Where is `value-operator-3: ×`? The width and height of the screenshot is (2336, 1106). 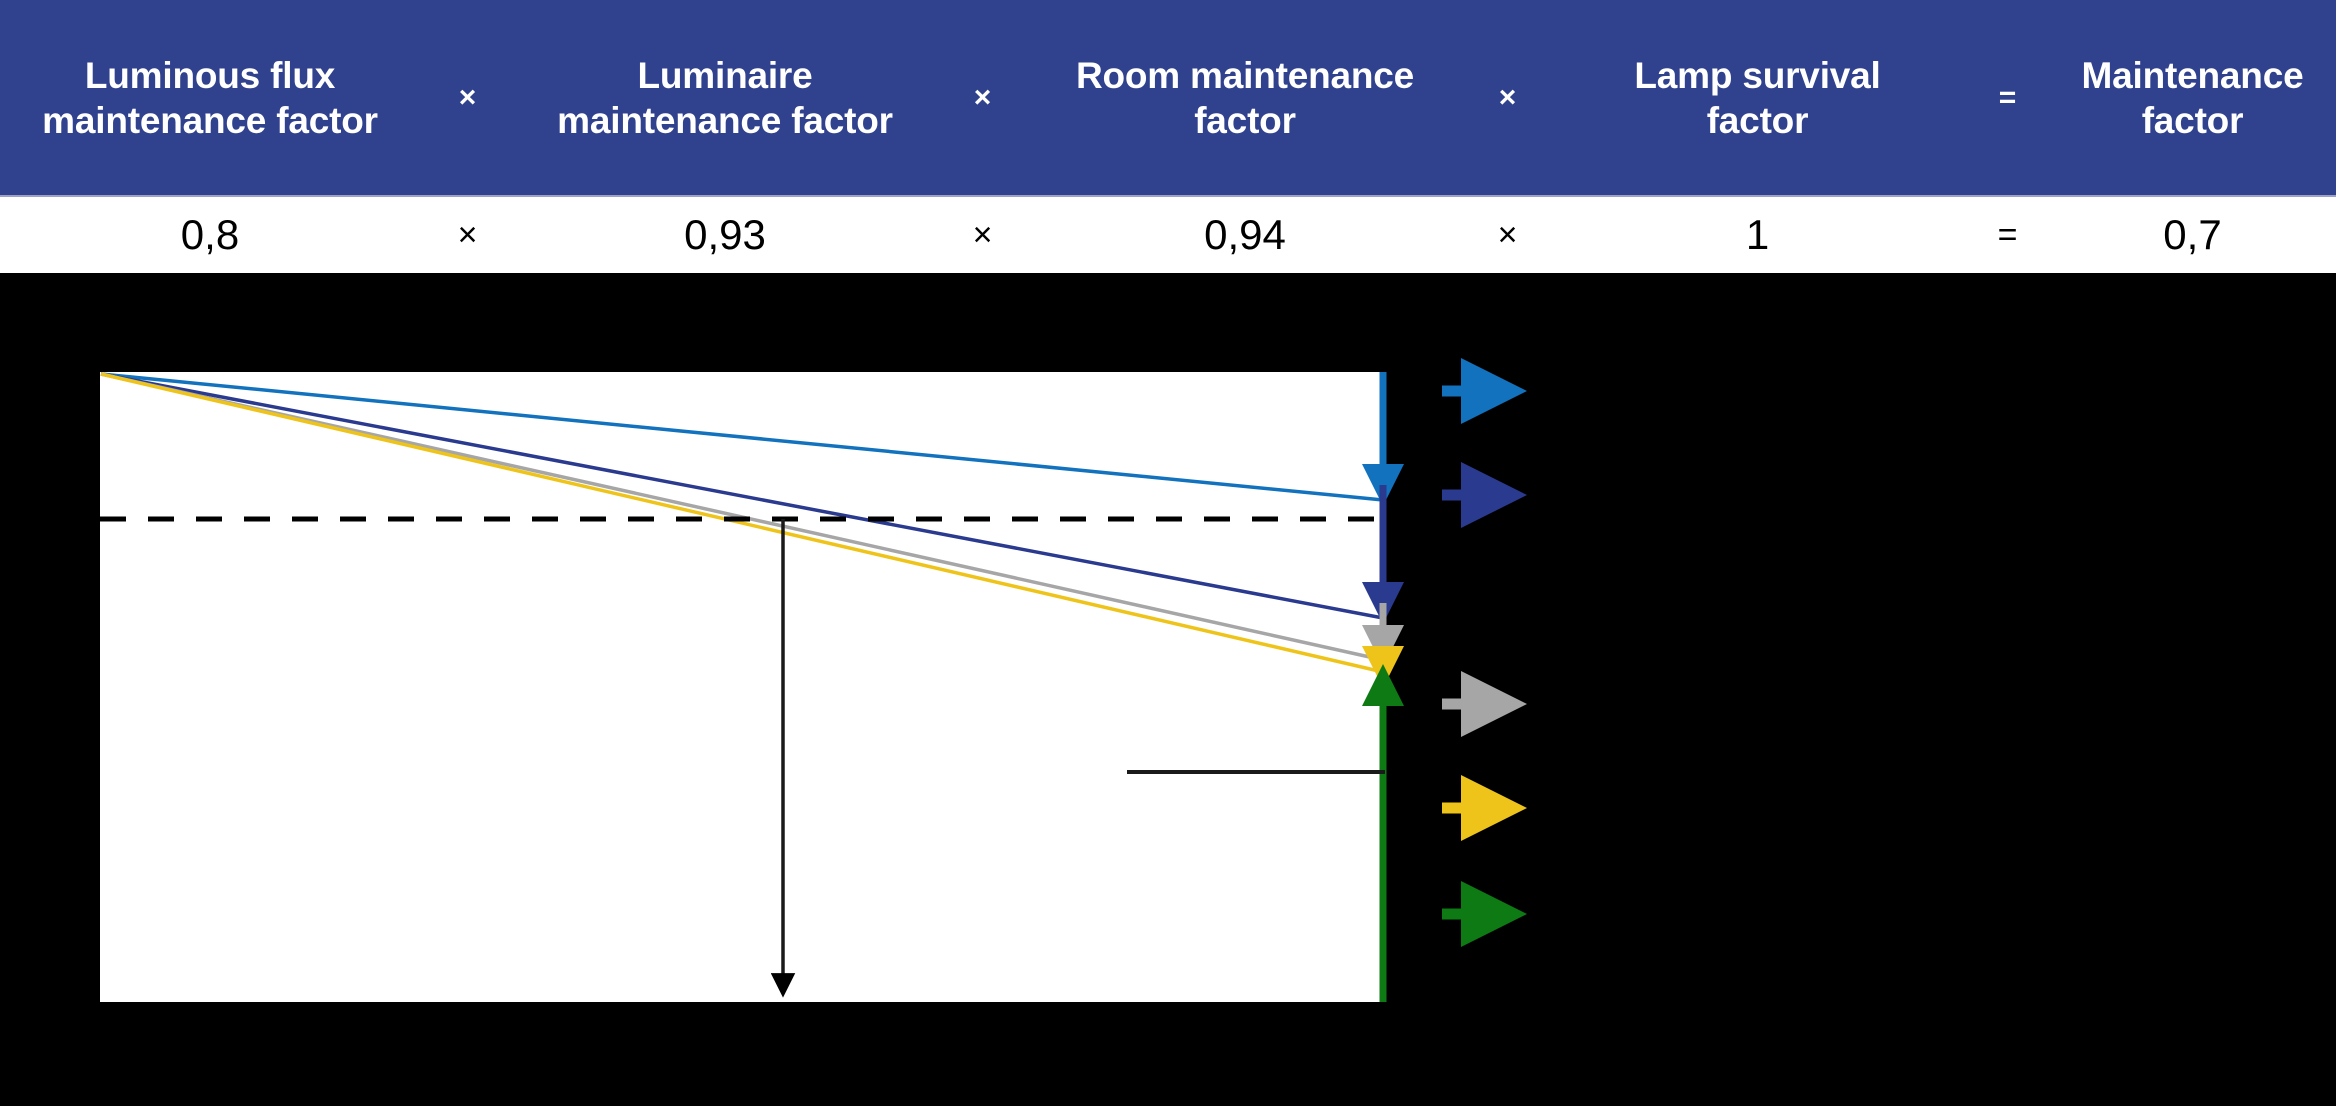 value-operator-3: × is located at coordinates (1507, 235).